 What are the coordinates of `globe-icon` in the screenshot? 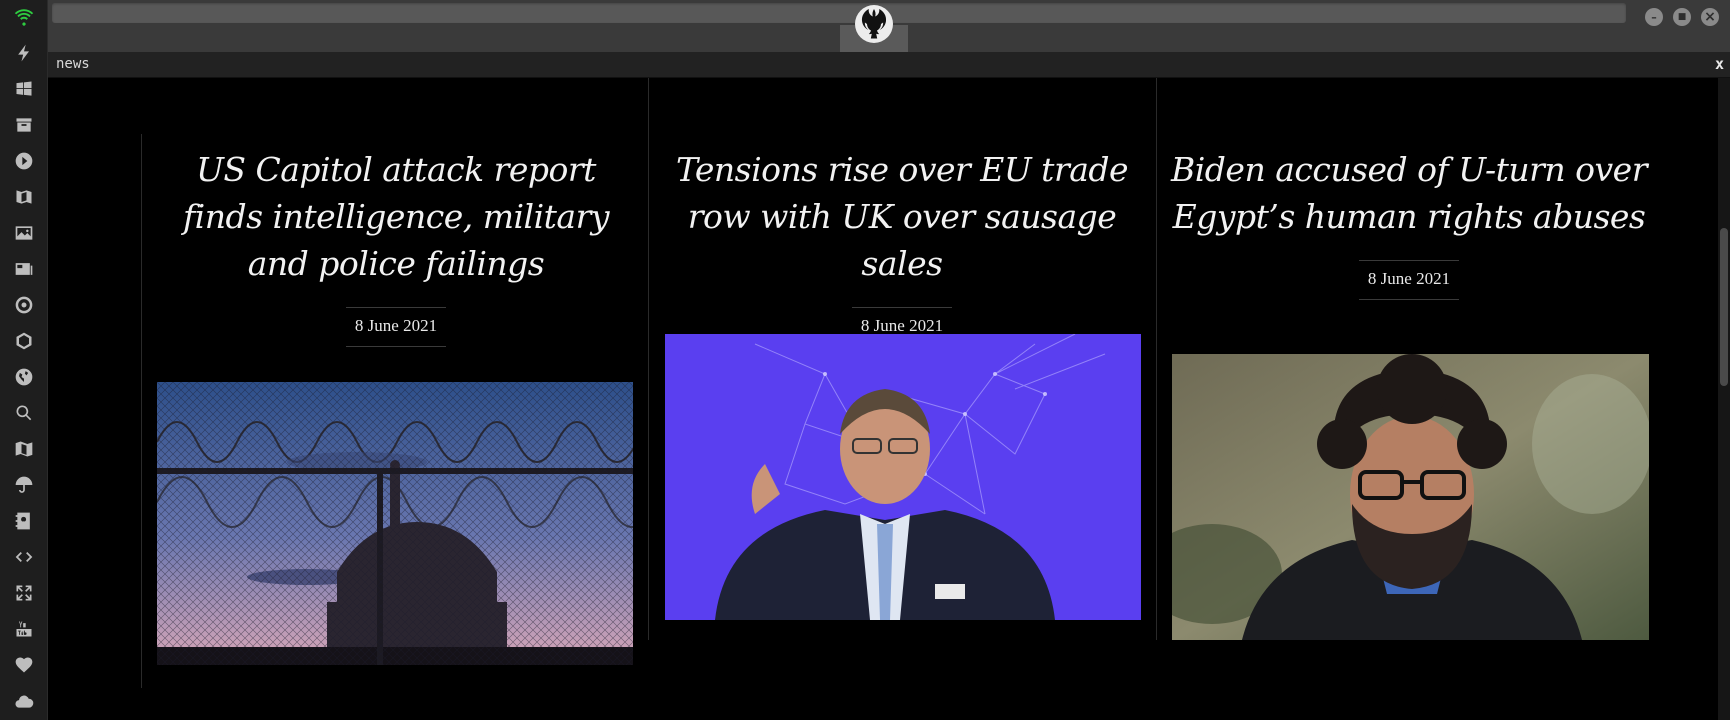 It's located at (24, 377).